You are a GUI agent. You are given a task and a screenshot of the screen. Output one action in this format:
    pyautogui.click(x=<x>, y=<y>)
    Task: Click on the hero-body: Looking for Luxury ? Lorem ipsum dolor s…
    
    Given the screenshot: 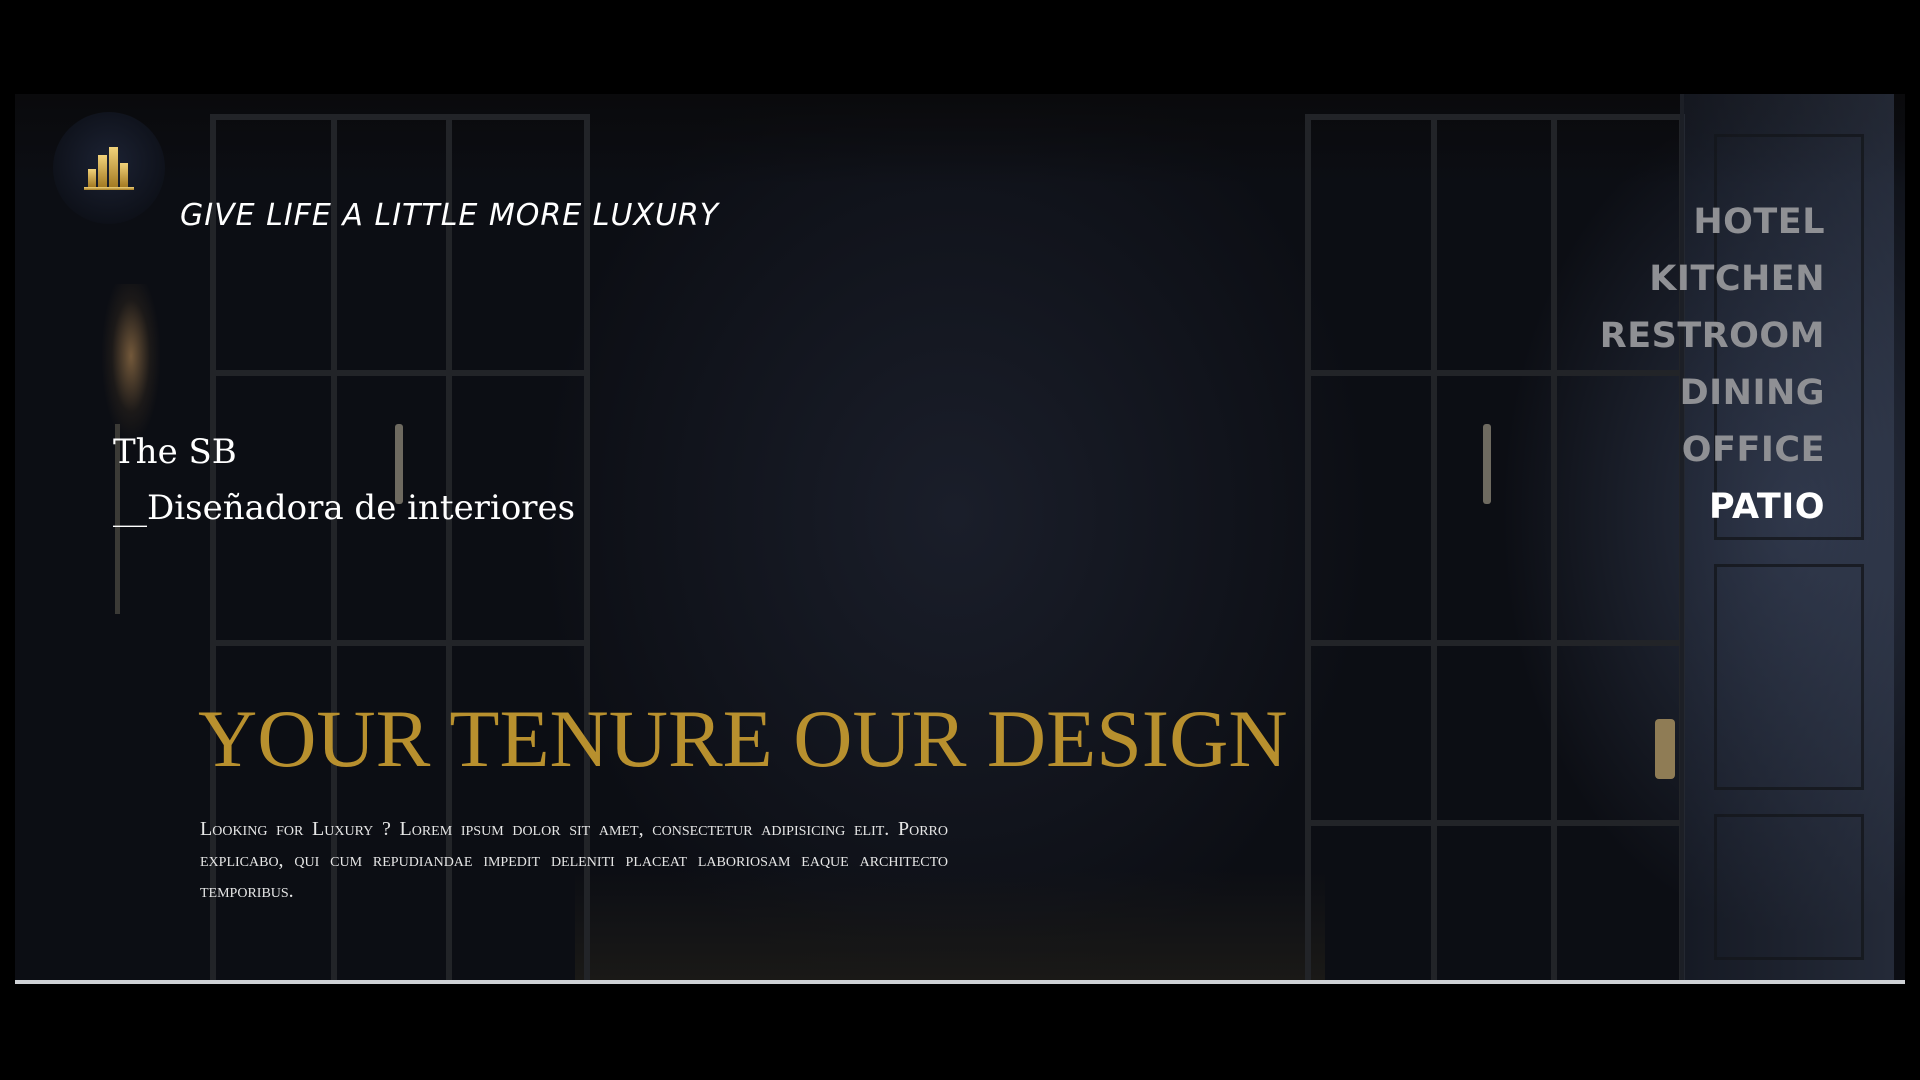 What is the action you would take?
    pyautogui.click(x=574, y=860)
    